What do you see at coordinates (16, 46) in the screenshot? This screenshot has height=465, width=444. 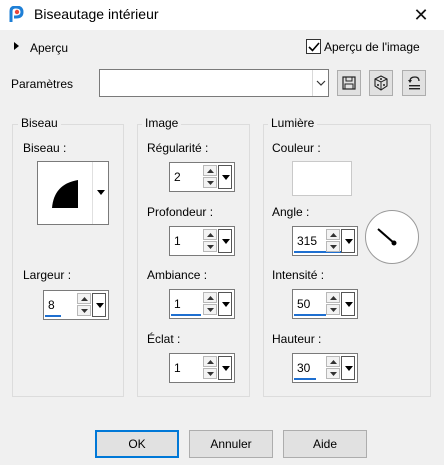 I see `expand-arrow-icon` at bounding box center [16, 46].